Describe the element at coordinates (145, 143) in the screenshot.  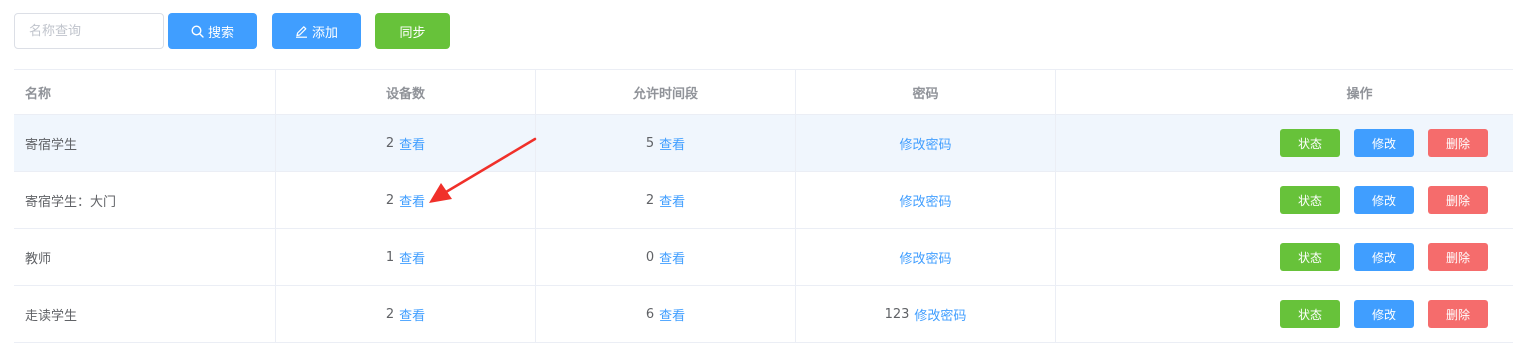
I see `row-name: 寄宿学生` at that location.